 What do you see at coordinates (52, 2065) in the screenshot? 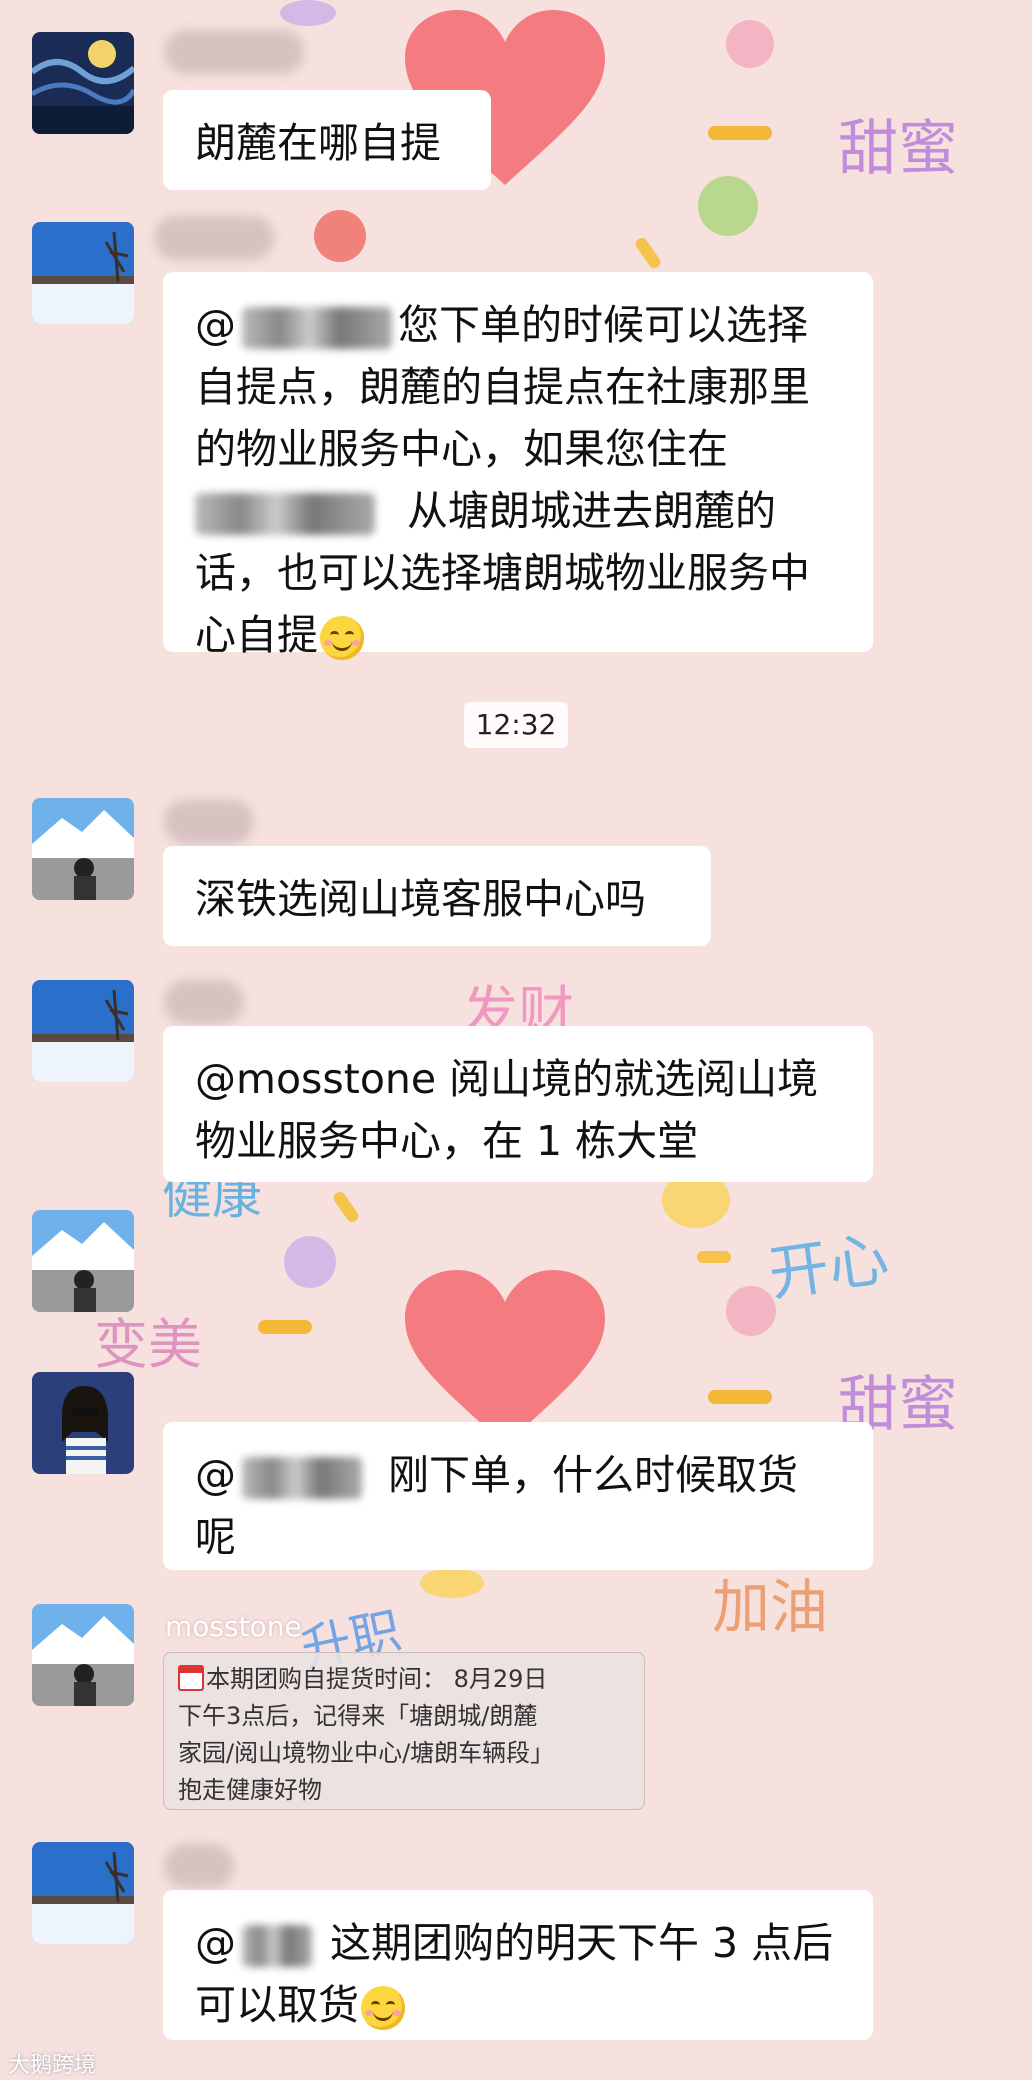
I see `watermark: 大鹅跨境` at bounding box center [52, 2065].